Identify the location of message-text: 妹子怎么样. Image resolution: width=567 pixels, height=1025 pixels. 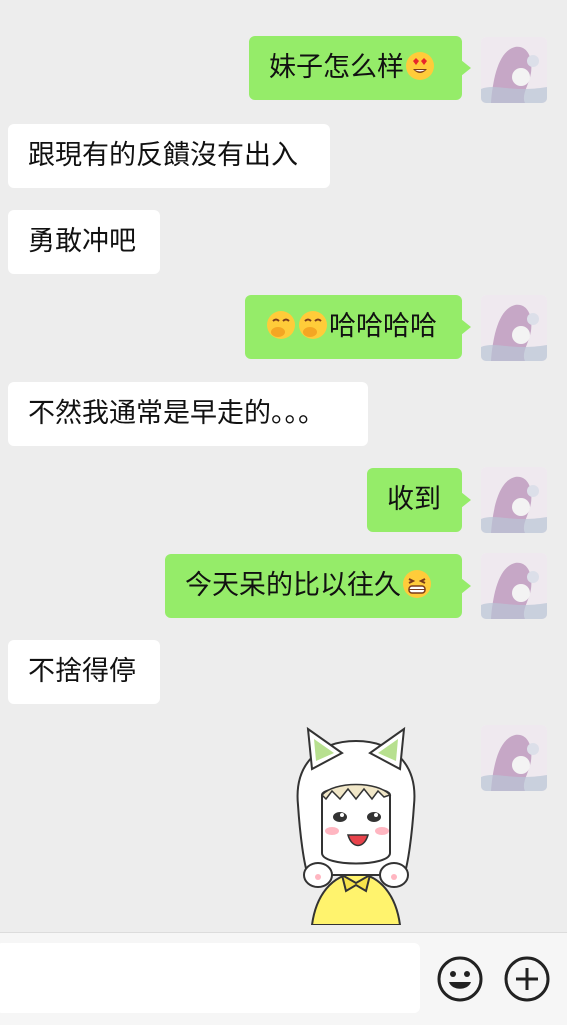
(336, 67).